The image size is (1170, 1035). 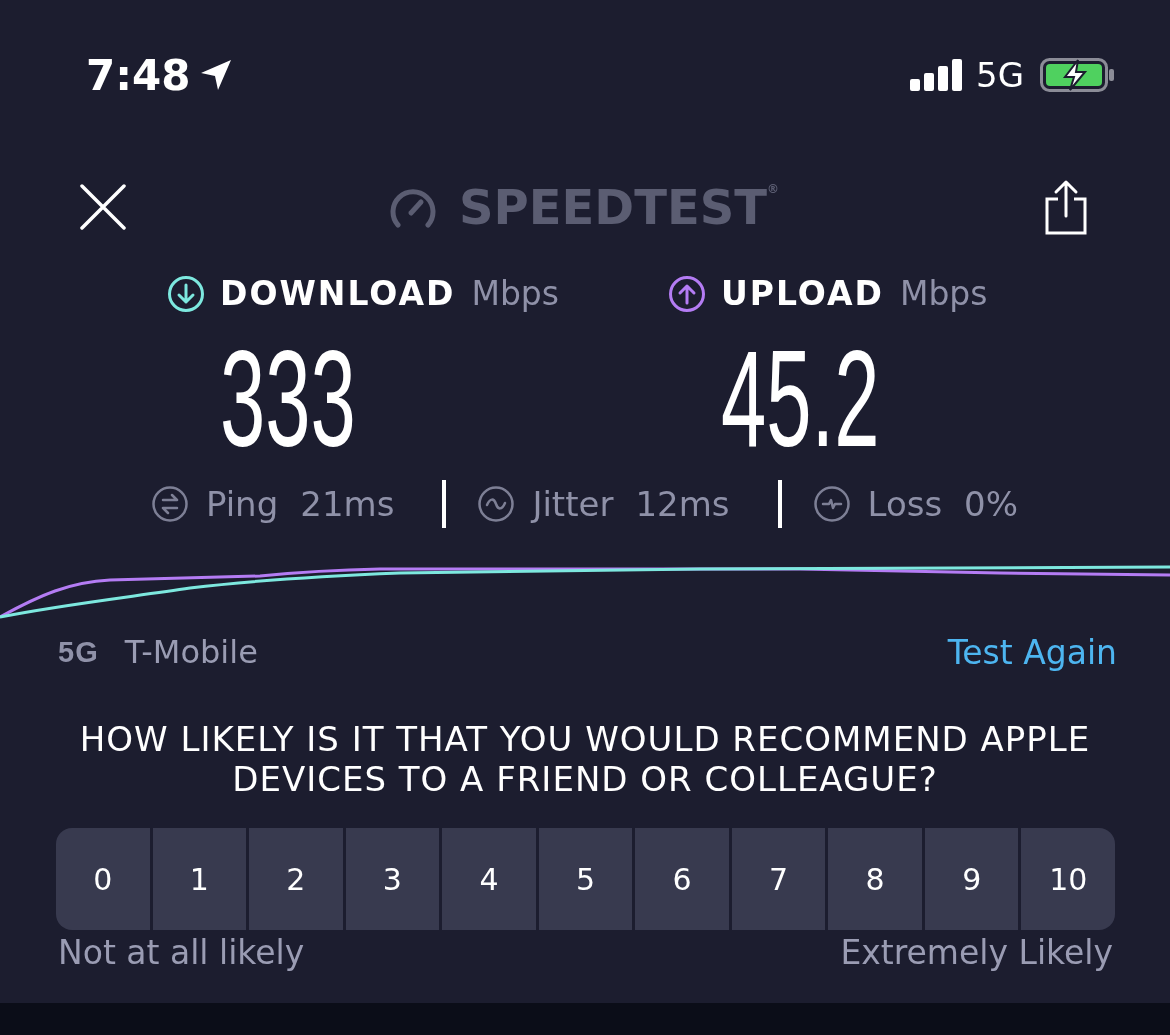 I want to click on network-type: 5G, so click(x=1000, y=75).